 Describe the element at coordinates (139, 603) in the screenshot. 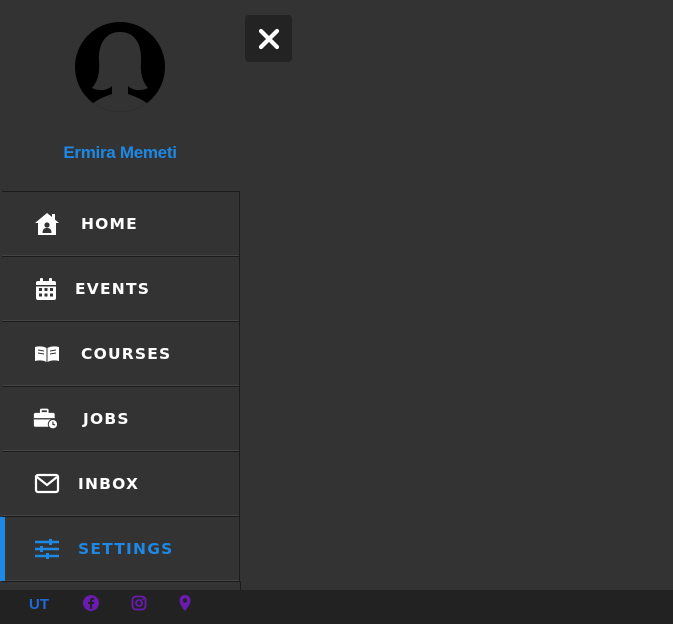

I see `instagram-icon` at that location.